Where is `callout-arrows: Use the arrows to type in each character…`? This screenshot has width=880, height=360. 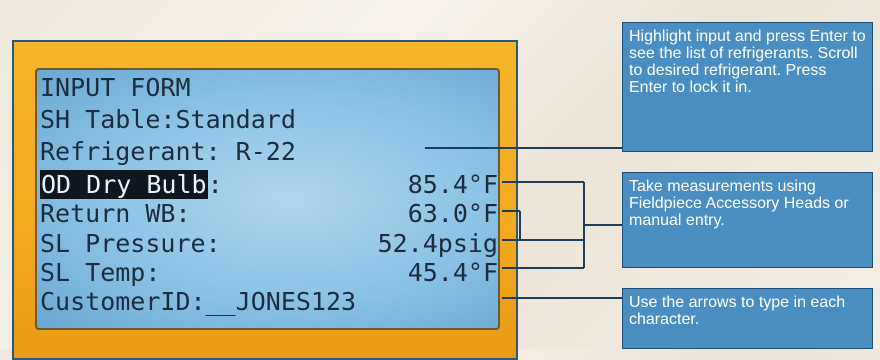
callout-arrows: Use the arrows to type in each character… is located at coordinates (747, 318).